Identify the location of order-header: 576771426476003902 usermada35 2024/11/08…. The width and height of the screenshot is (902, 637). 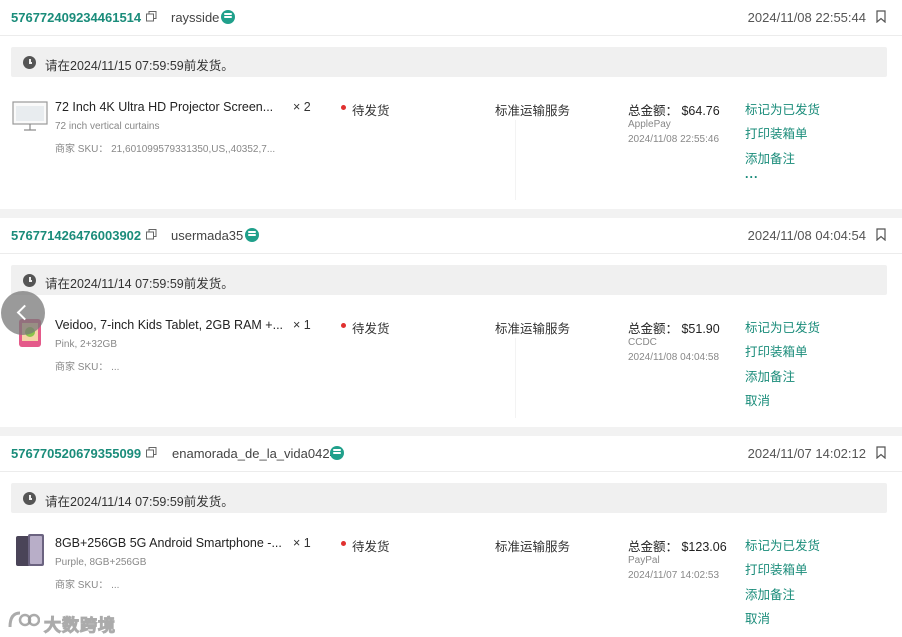
(451, 236).